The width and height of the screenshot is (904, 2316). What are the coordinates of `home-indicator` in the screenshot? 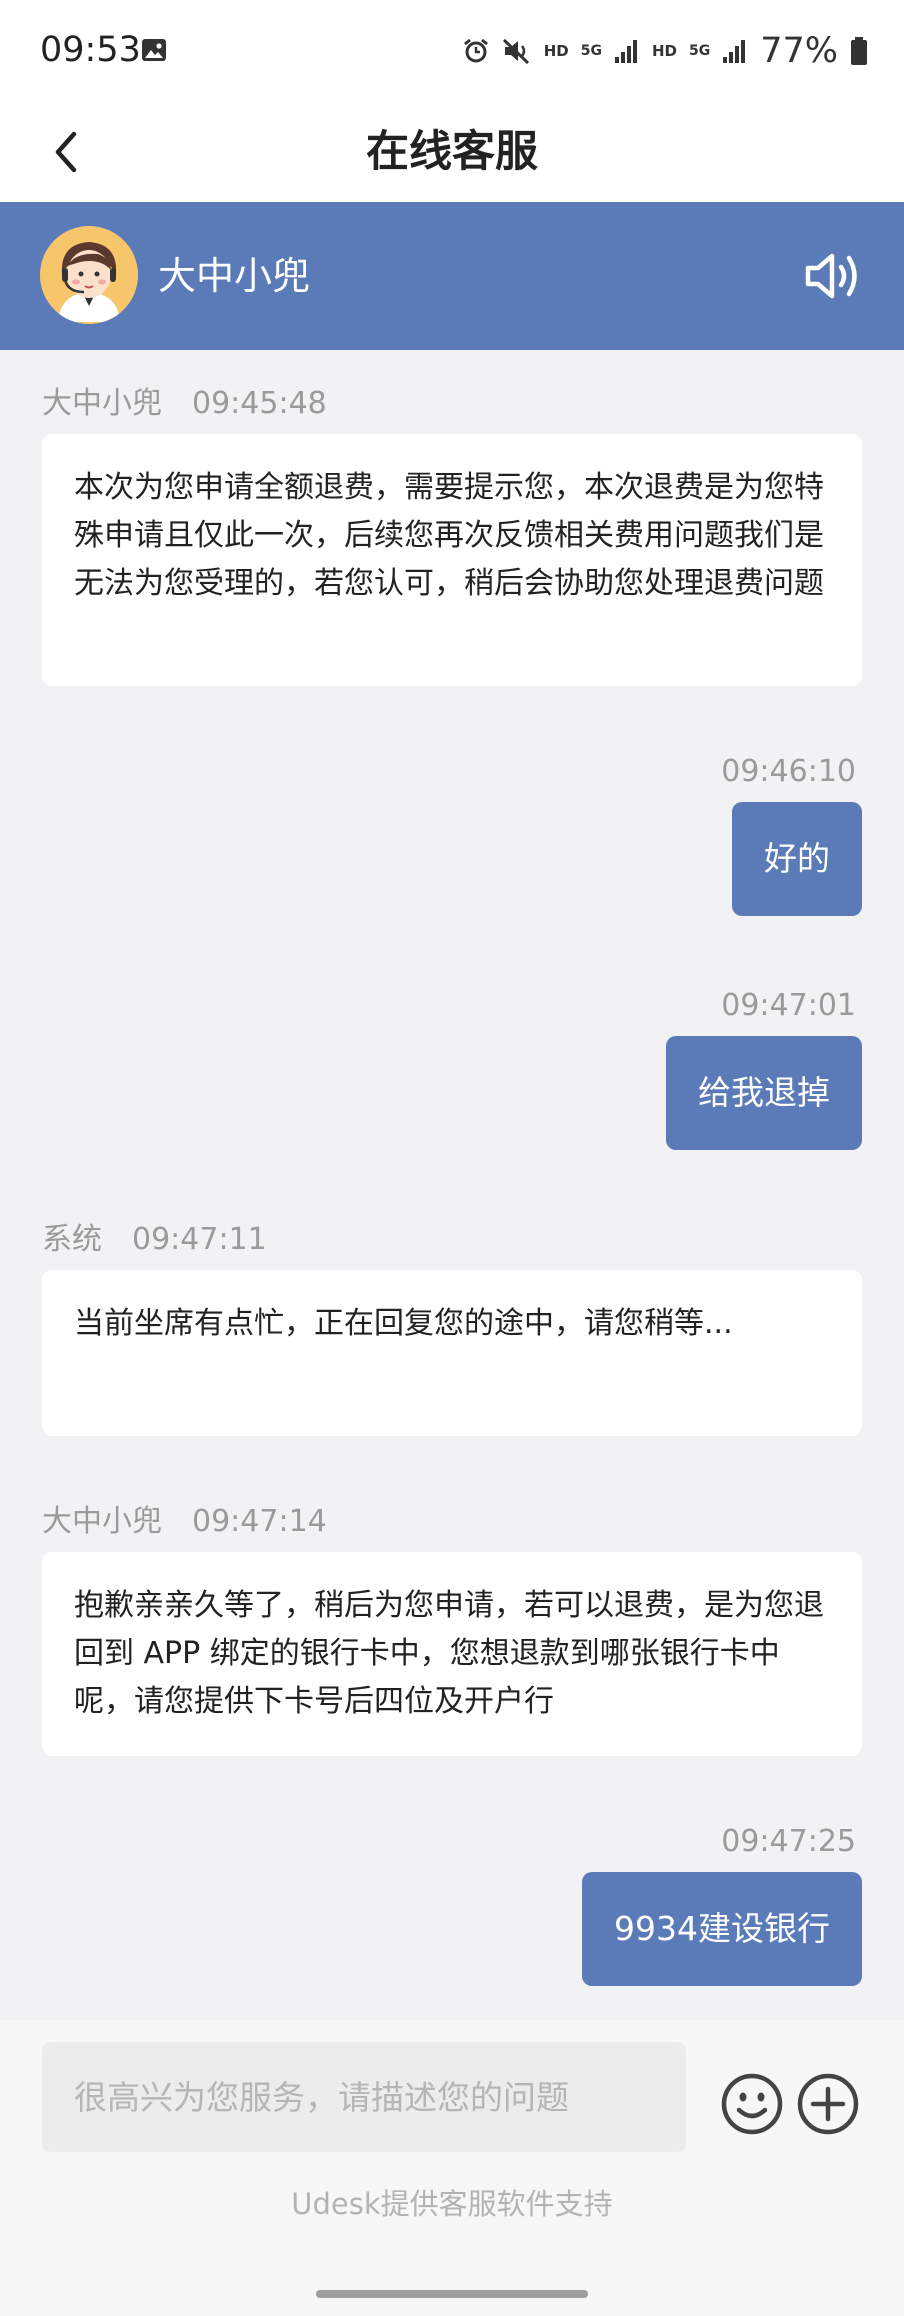 It's located at (452, 2294).